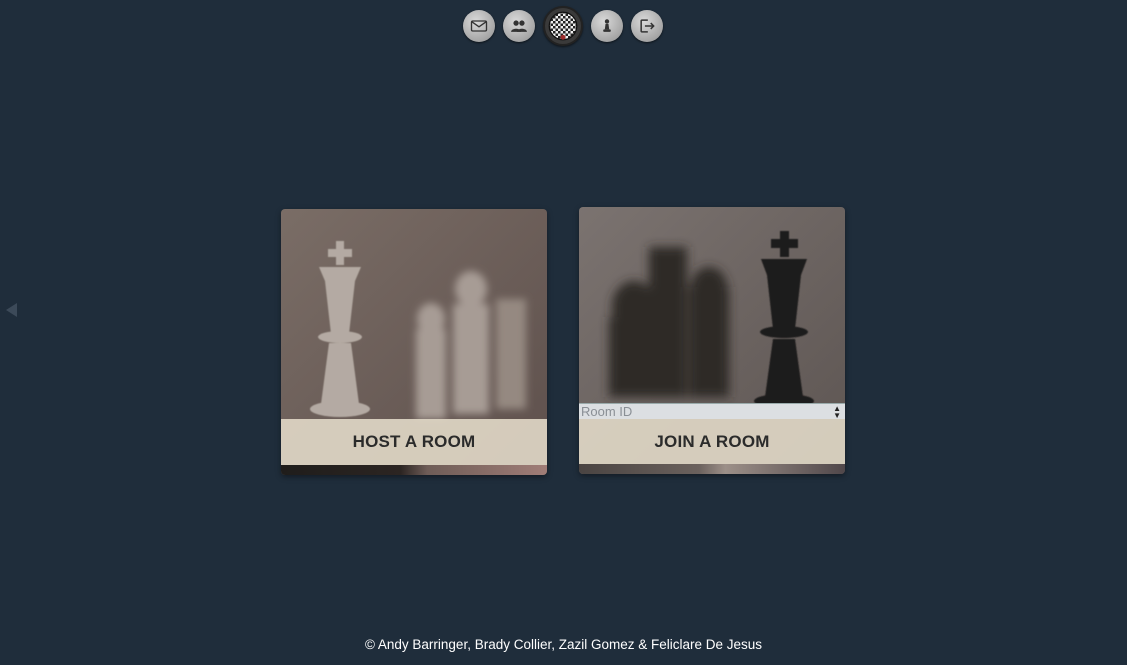 This screenshot has width=1127, height=665. I want to click on pawn-icon, so click(607, 25).